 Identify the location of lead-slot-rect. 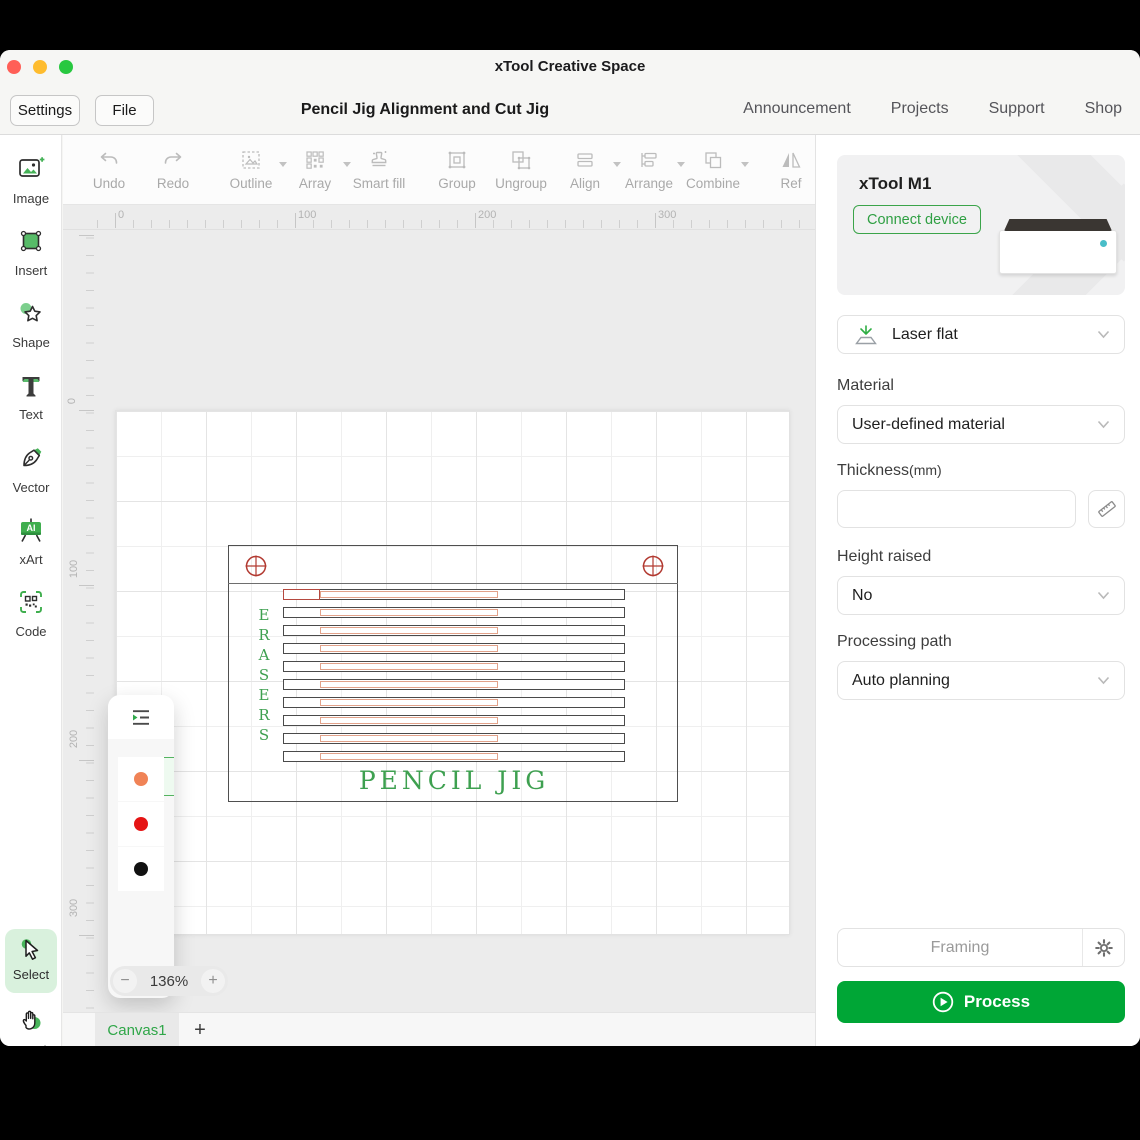
(301, 594).